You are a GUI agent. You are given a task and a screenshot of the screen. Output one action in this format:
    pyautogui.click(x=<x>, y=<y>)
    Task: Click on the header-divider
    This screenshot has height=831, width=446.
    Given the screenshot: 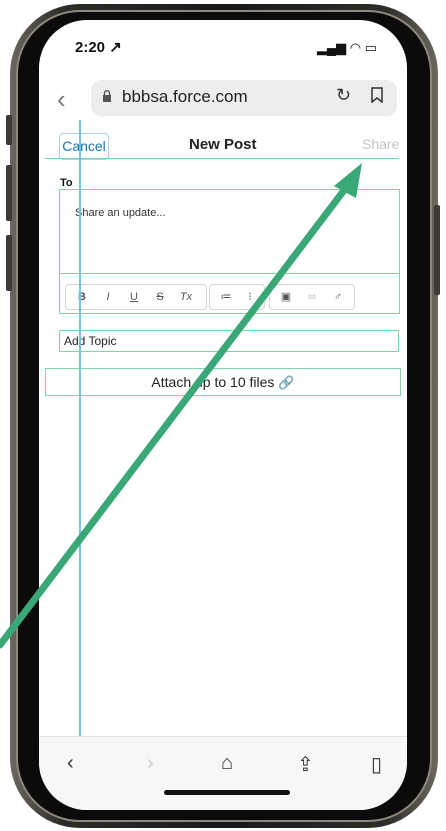 What is the action you would take?
    pyautogui.click(x=222, y=158)
    